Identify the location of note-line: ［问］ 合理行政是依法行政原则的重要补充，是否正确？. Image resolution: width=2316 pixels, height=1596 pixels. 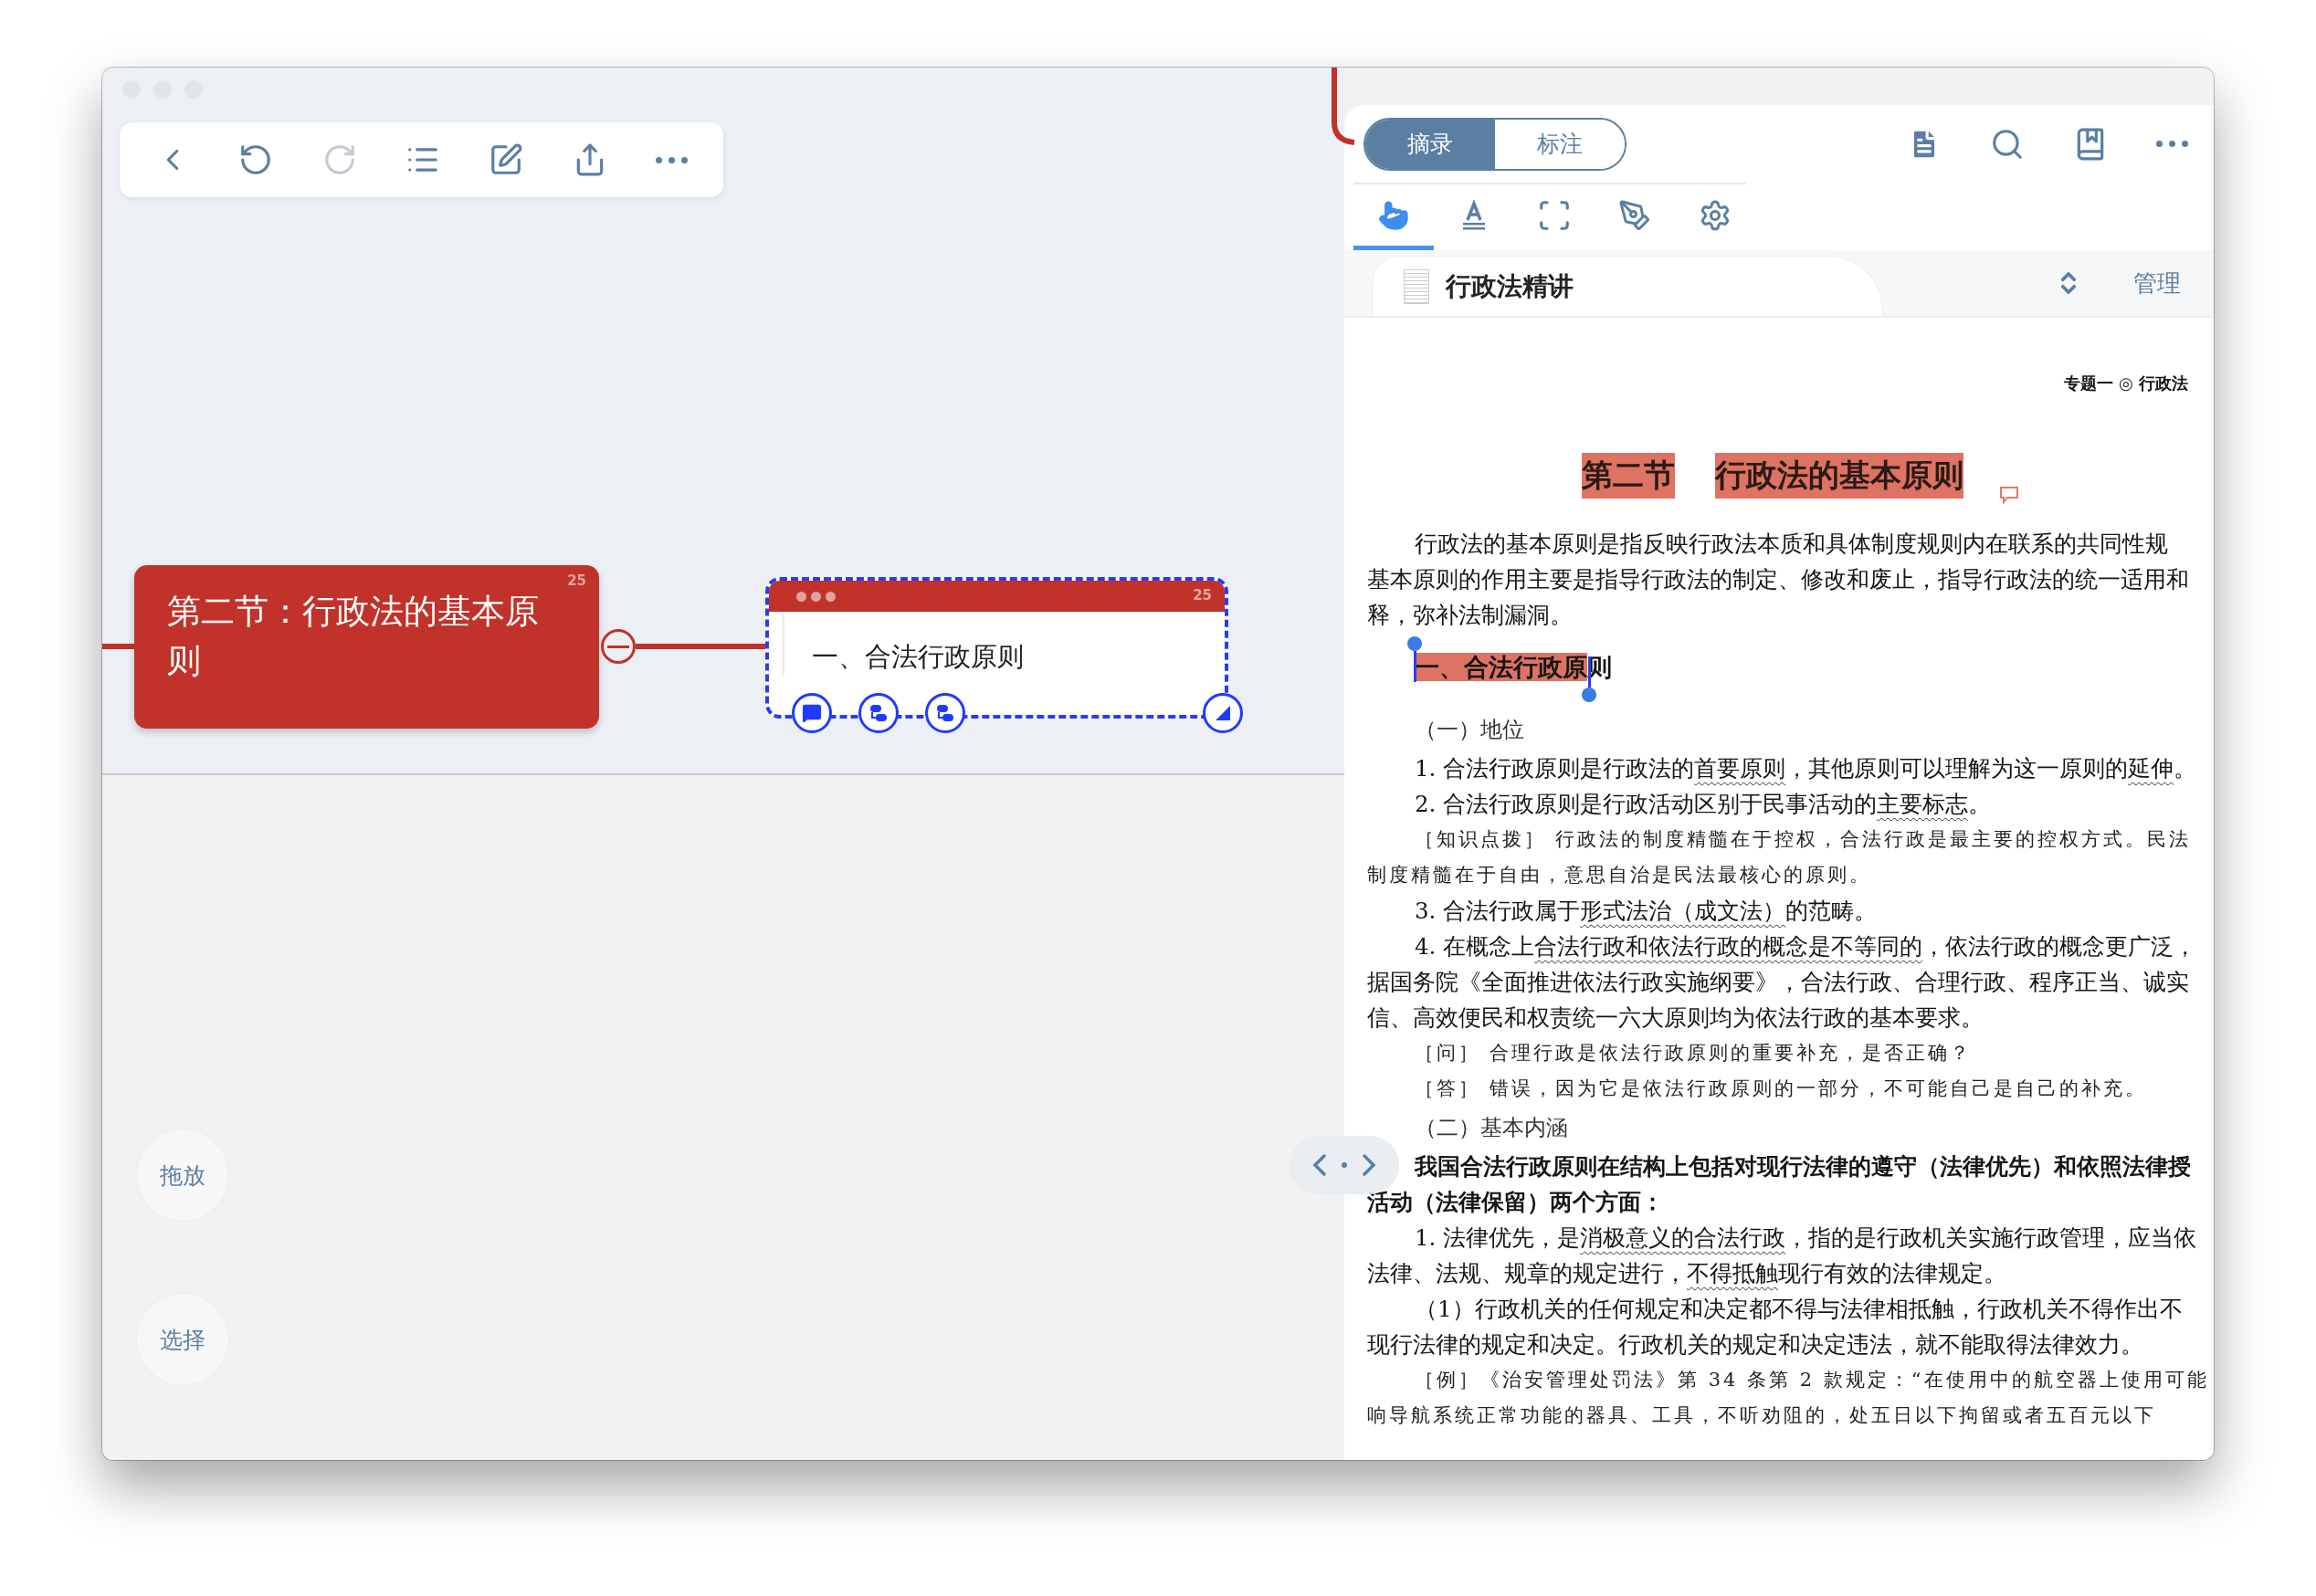
(1693, 1053).